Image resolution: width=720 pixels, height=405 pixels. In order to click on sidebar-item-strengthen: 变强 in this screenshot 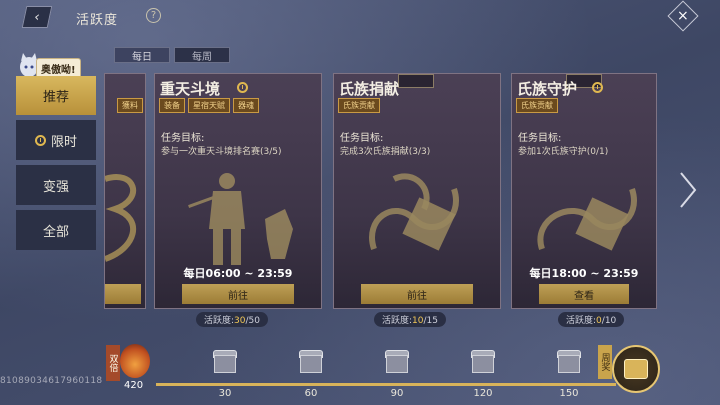, I will do `click(56, 185)`.